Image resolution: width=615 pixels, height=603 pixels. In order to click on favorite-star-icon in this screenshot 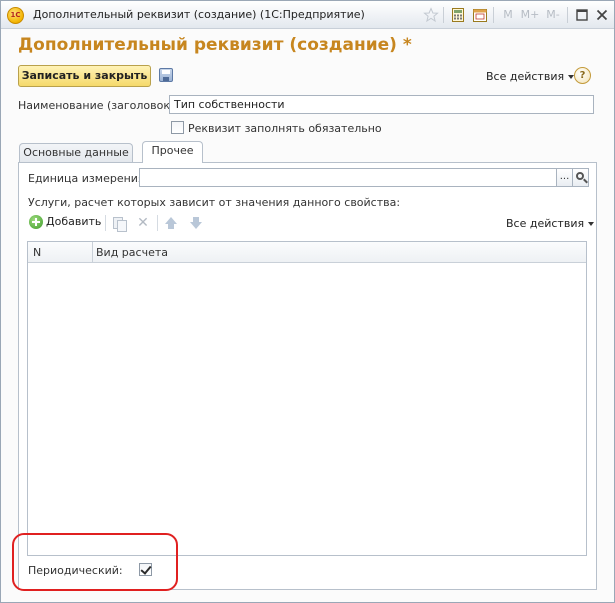, I will do `click(431, 15)`.